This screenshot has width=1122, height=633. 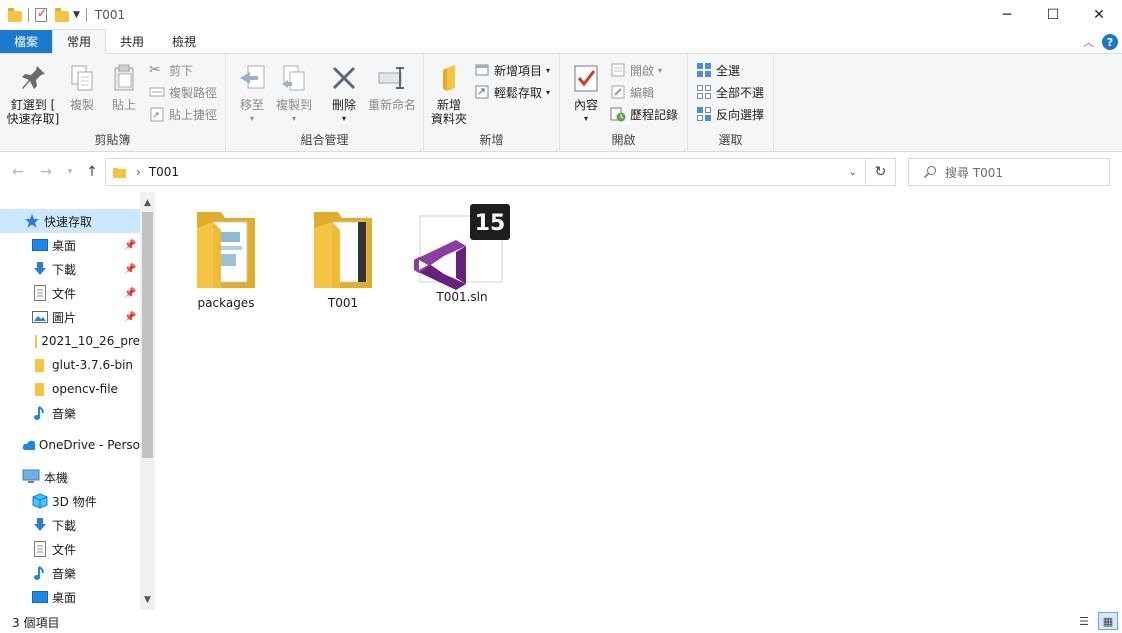 I want to click on refresh-icon: ↻, so click(x=881, y=172).